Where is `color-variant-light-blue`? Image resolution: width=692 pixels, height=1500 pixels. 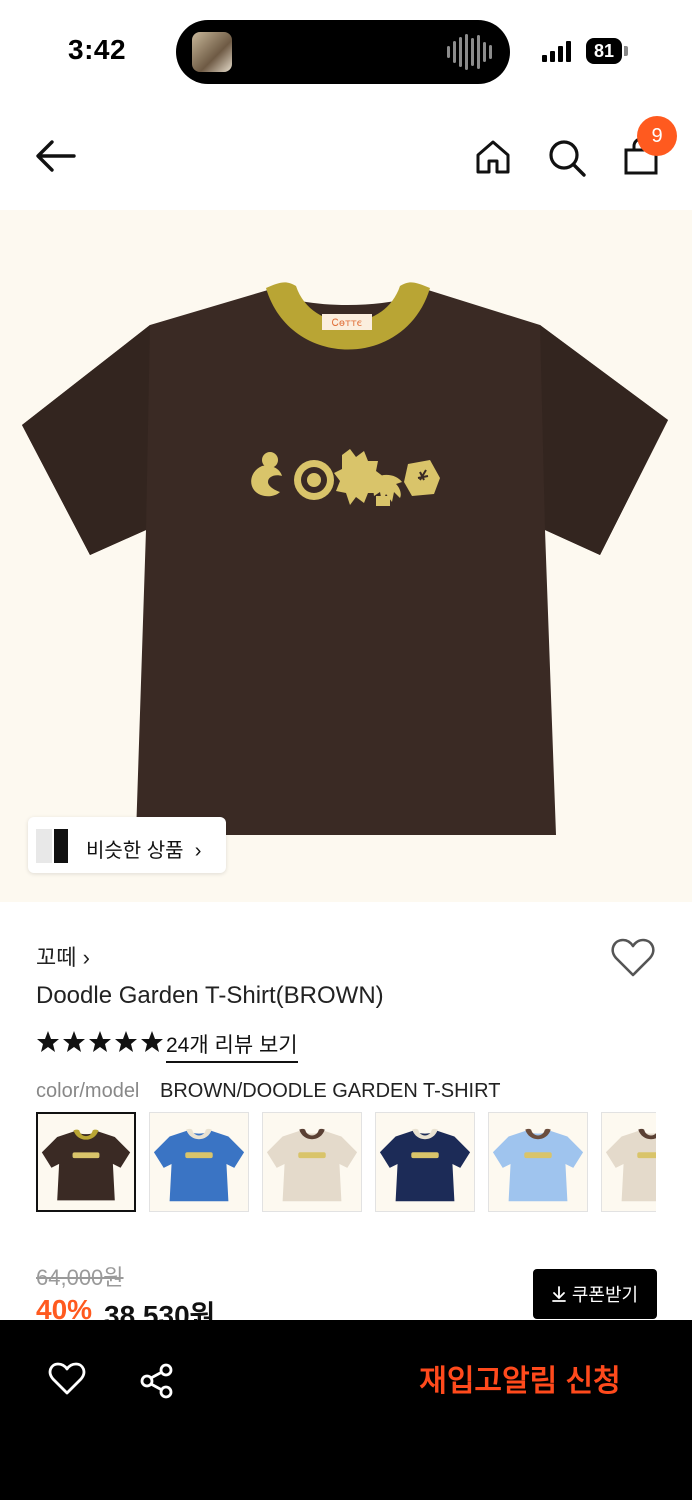
color-variant-light-blue is located at coordinates (538, 1162).